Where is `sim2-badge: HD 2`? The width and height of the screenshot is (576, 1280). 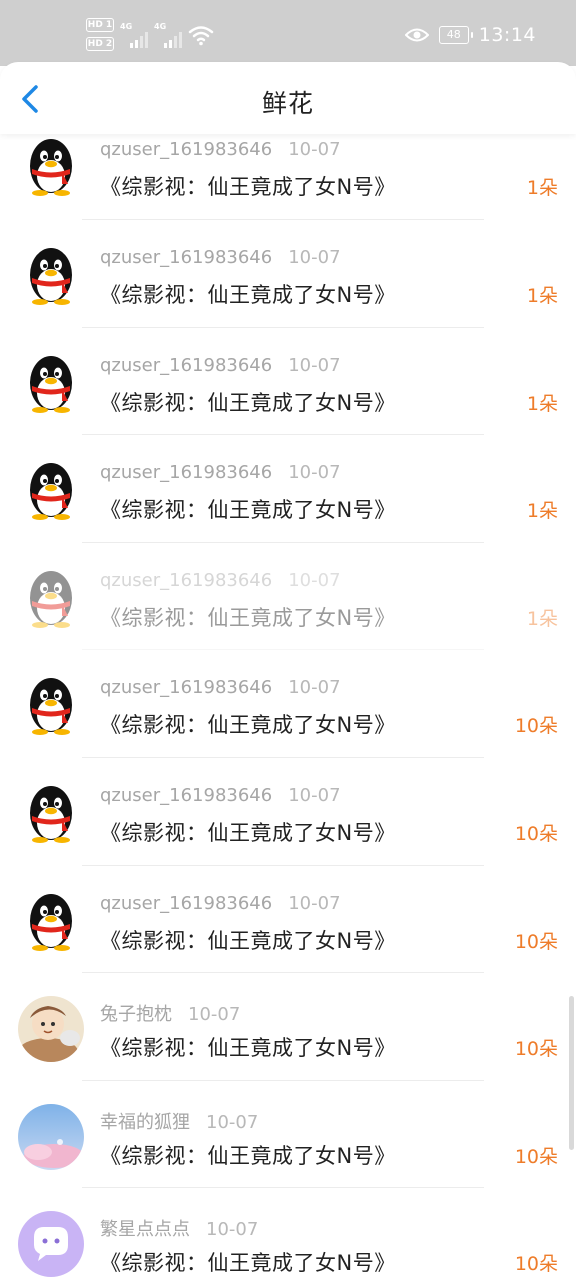
sim2-badge: HD 2 is located at coordinates (100, 44).